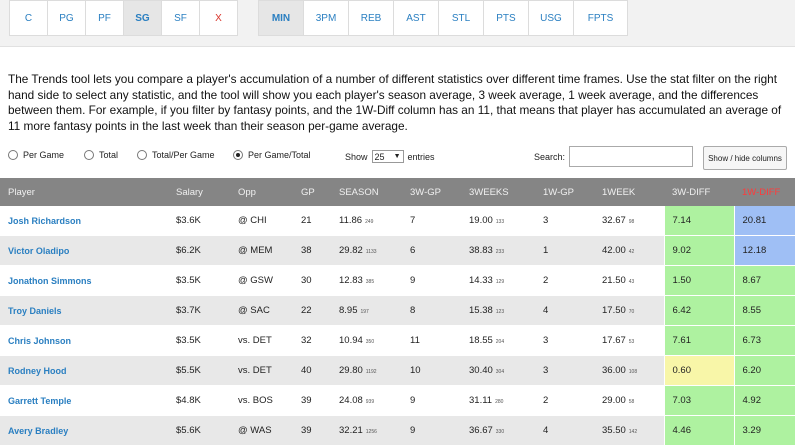 The height and width of the screenshot is (446, 795). I want to click on cell-player: Victor Oladipo, so click(84, 250).